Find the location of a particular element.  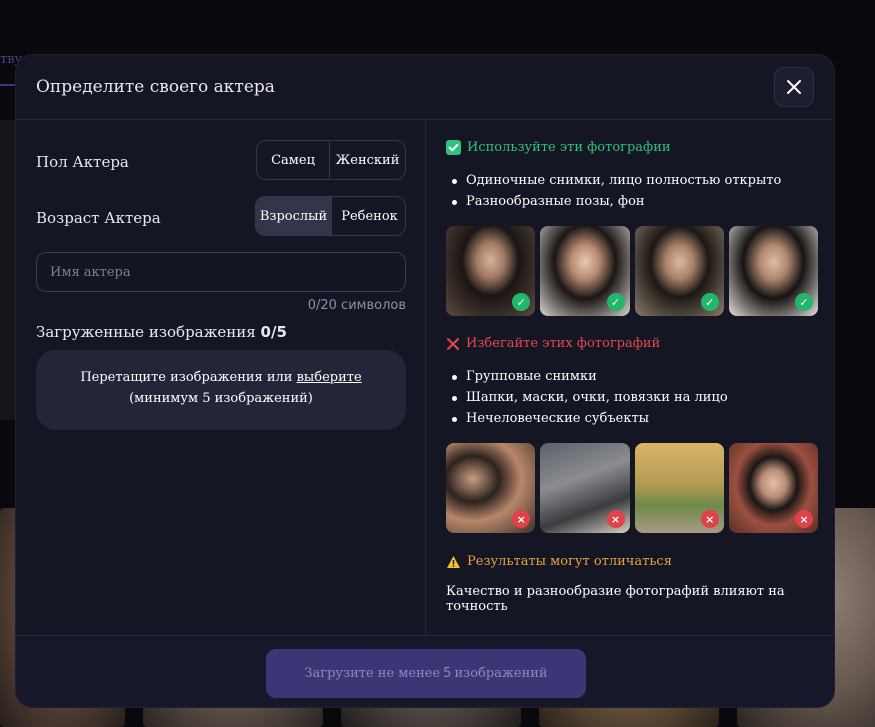

list-item: Групповые снимки is located at coordinates (587, 376).